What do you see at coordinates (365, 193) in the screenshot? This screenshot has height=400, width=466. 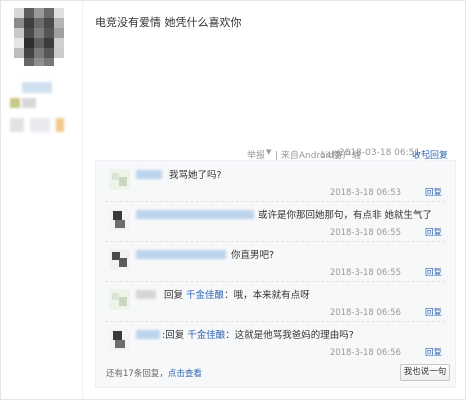 I see `reply-time: 2018-3-18 06:53` at bounding box center [365, 193].